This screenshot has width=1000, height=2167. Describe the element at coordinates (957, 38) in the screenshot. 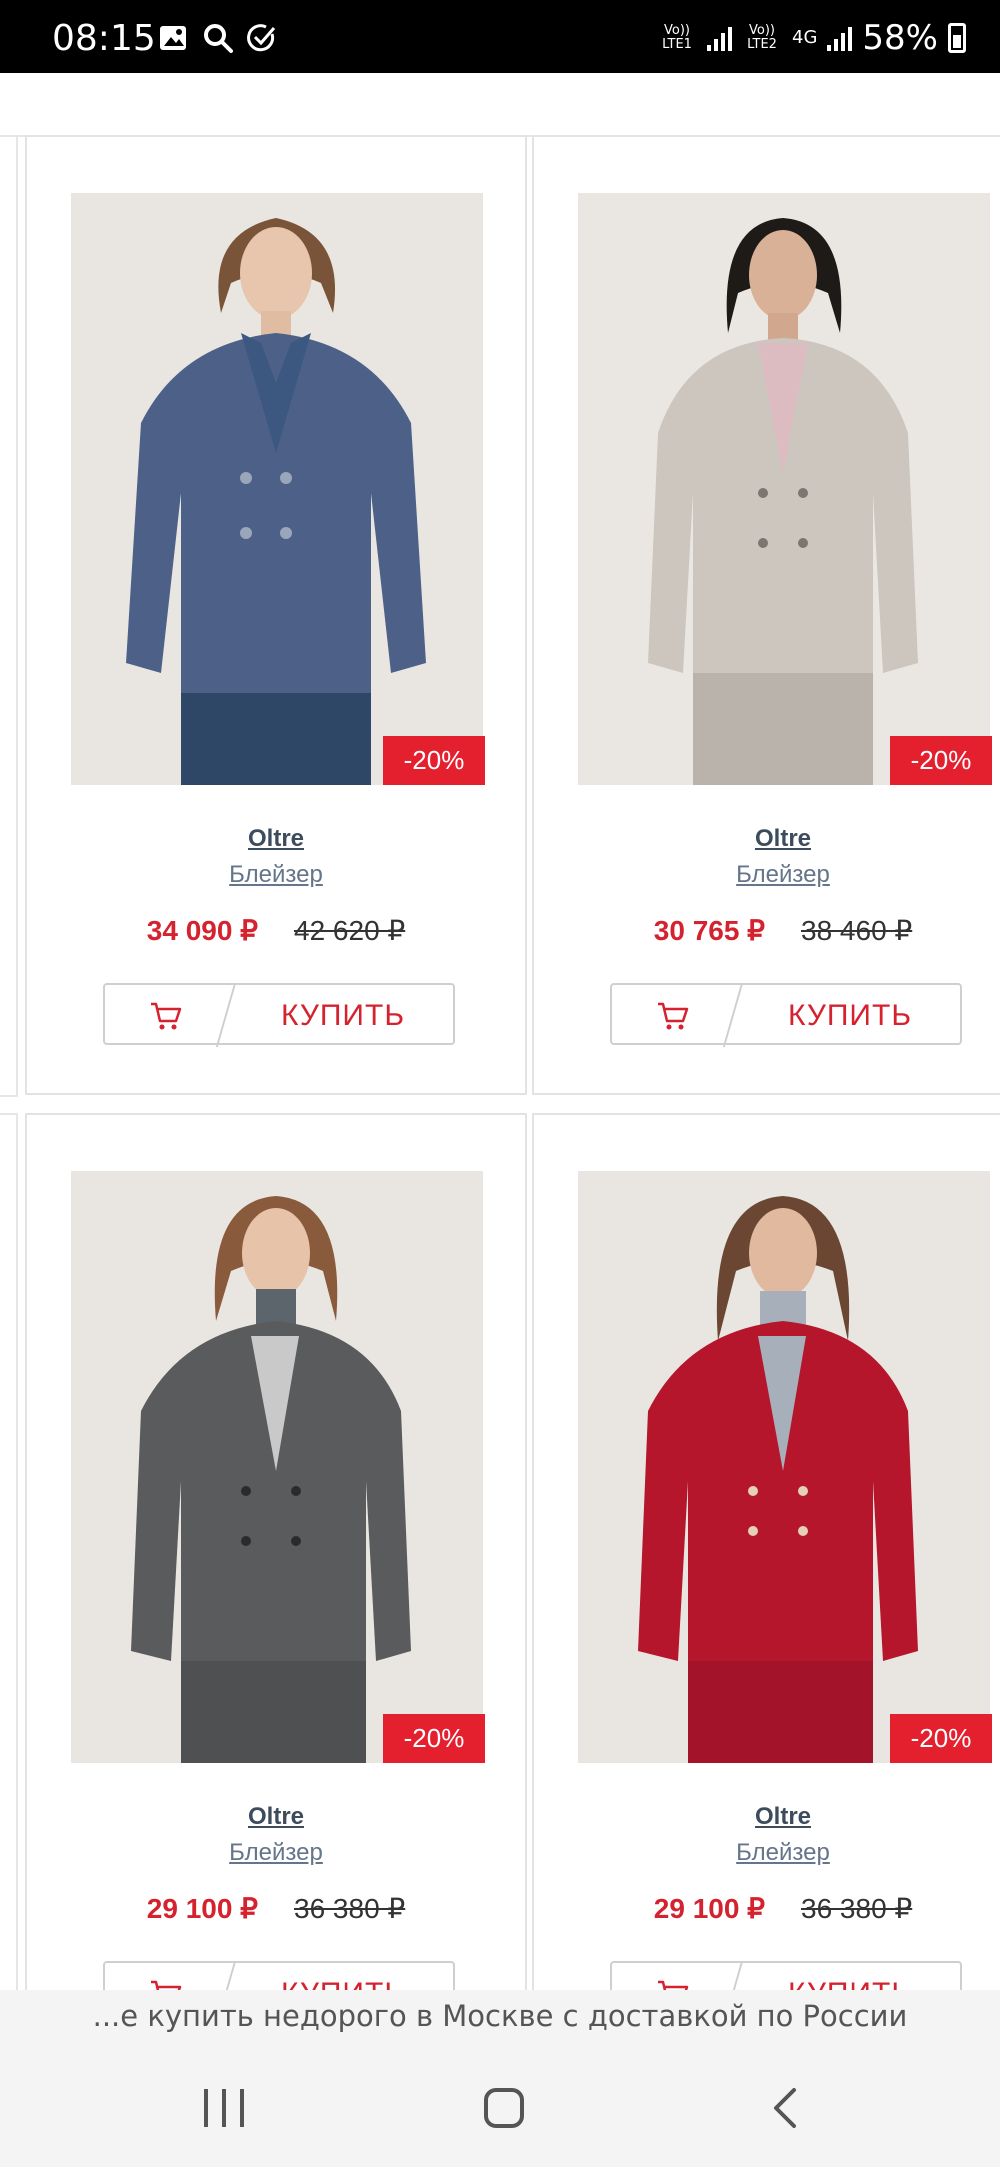

I see `battery-icon` at that location.